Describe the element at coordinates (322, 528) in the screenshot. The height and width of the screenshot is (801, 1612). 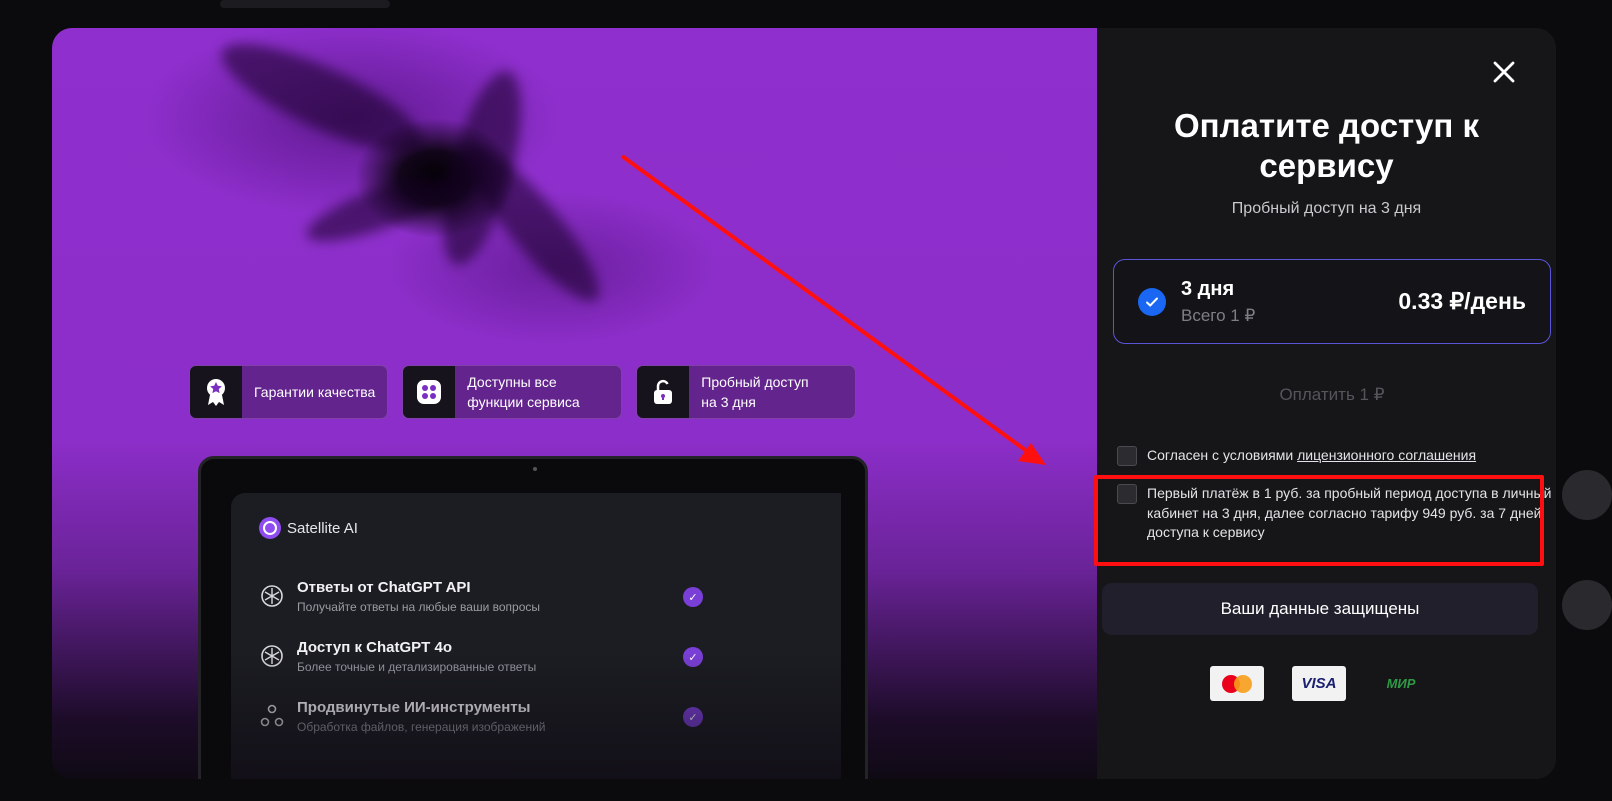
I see `app-brand-name: Satellite AI` at that location.